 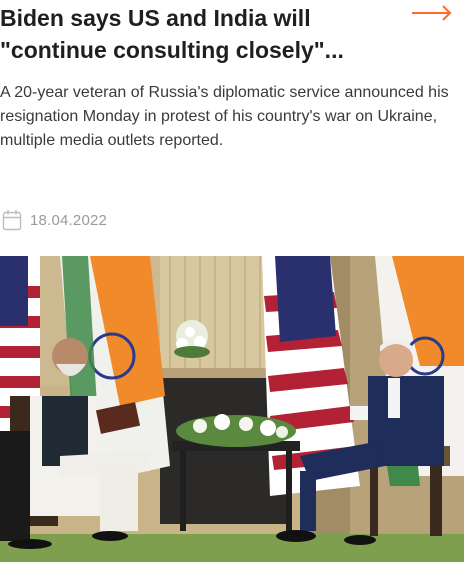 What do you see at coordinates (69, 220) in the screenshot?
I see `article-date: 18.04.2022` at bounding box center [69, 220].